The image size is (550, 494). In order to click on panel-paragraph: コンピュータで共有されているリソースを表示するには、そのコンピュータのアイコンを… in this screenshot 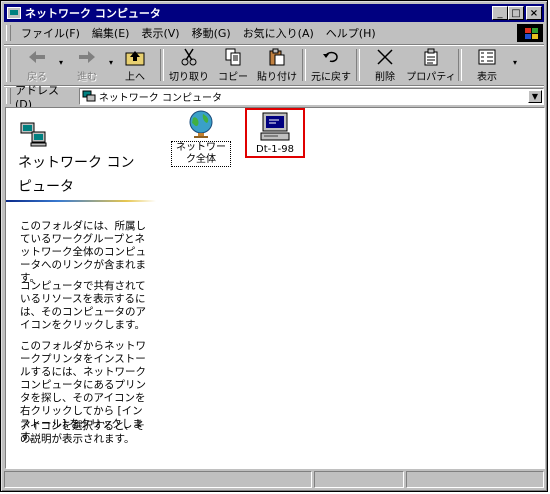, I will do `click(83, 305)`.